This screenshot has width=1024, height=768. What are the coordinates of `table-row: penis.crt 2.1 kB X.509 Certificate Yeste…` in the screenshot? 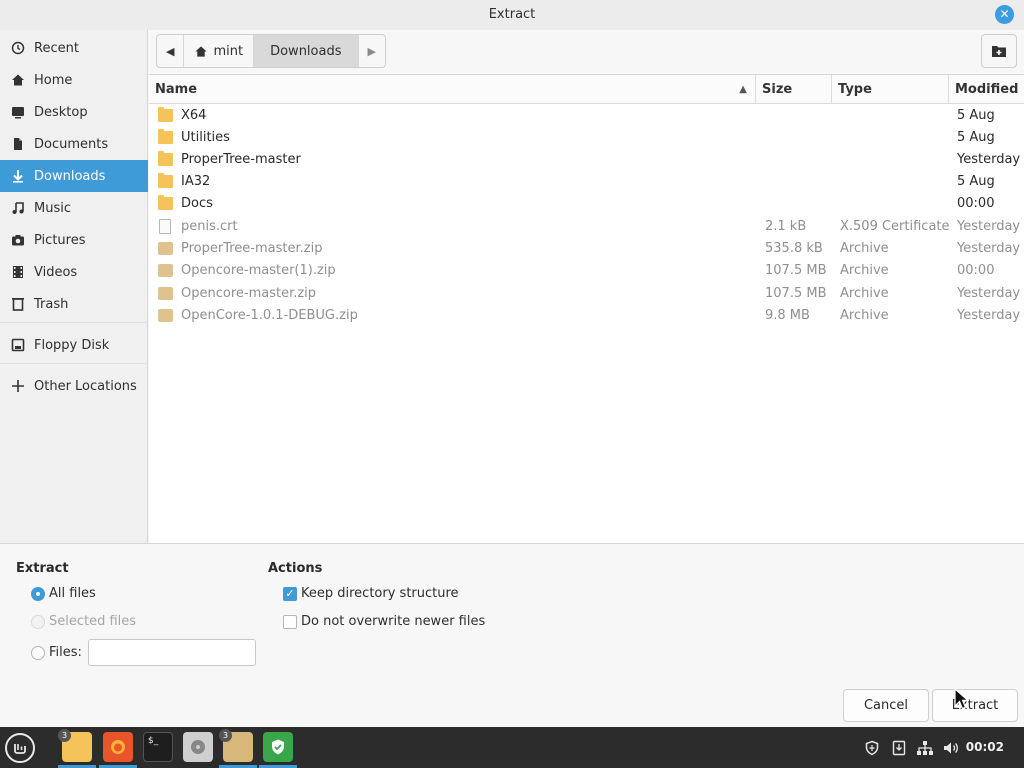 It's located at (586, 227).